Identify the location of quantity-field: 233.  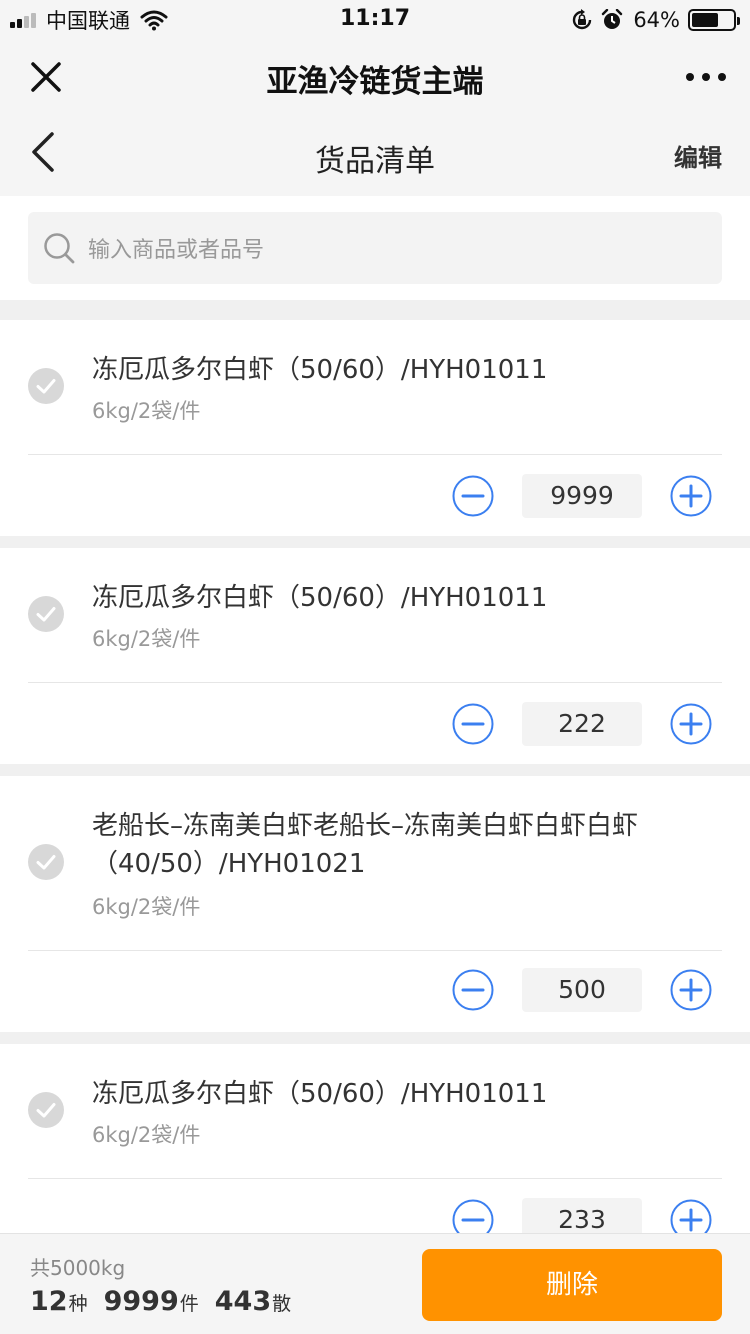
(582, 1215).